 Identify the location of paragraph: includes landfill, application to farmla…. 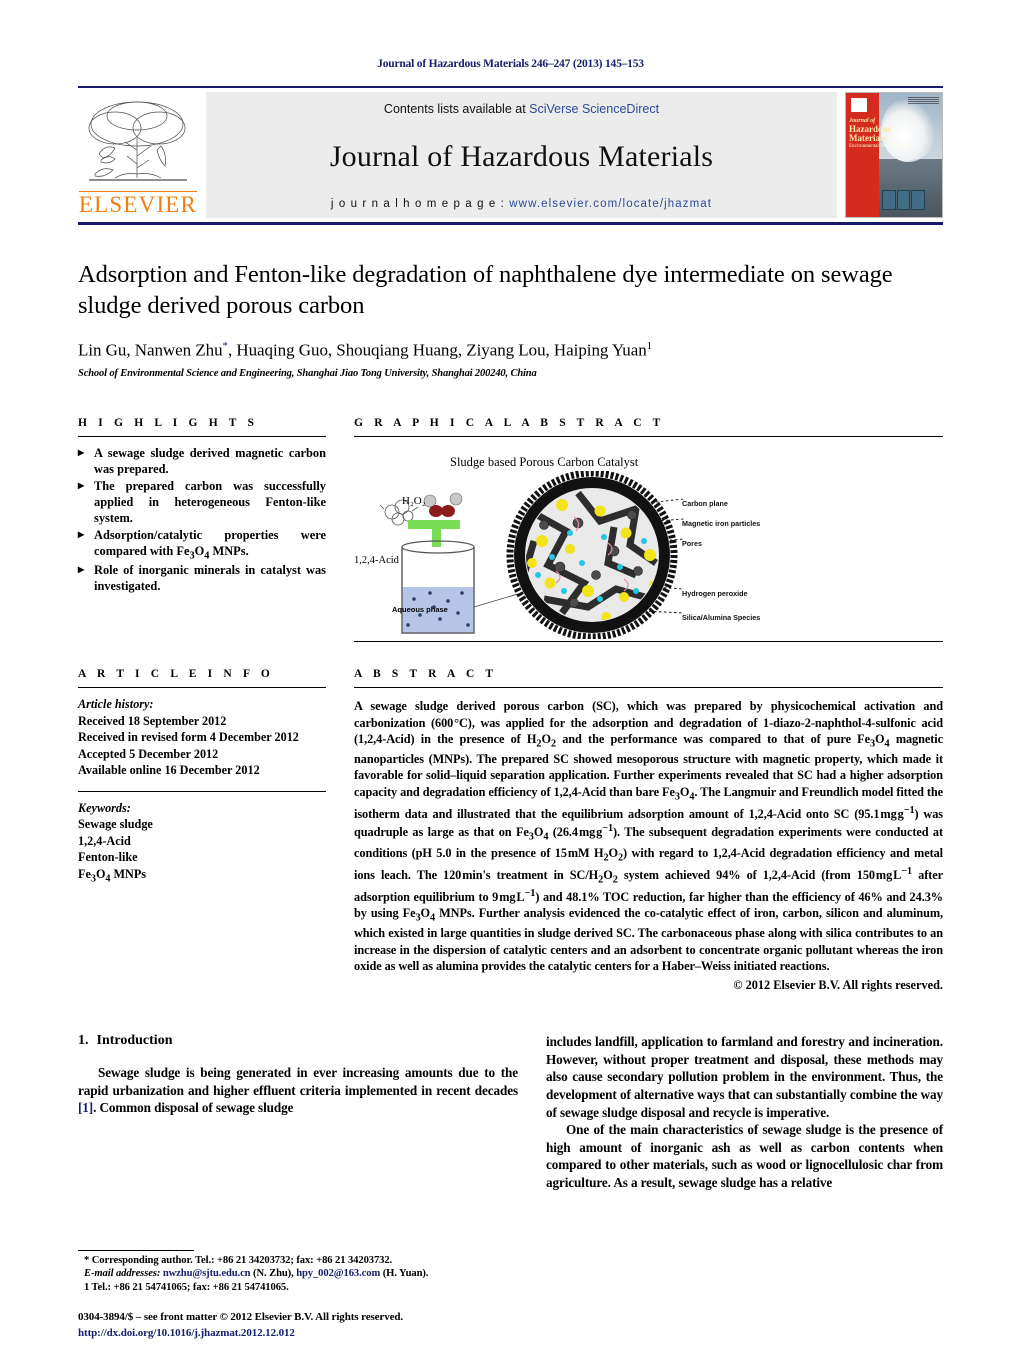
(744, 1077).